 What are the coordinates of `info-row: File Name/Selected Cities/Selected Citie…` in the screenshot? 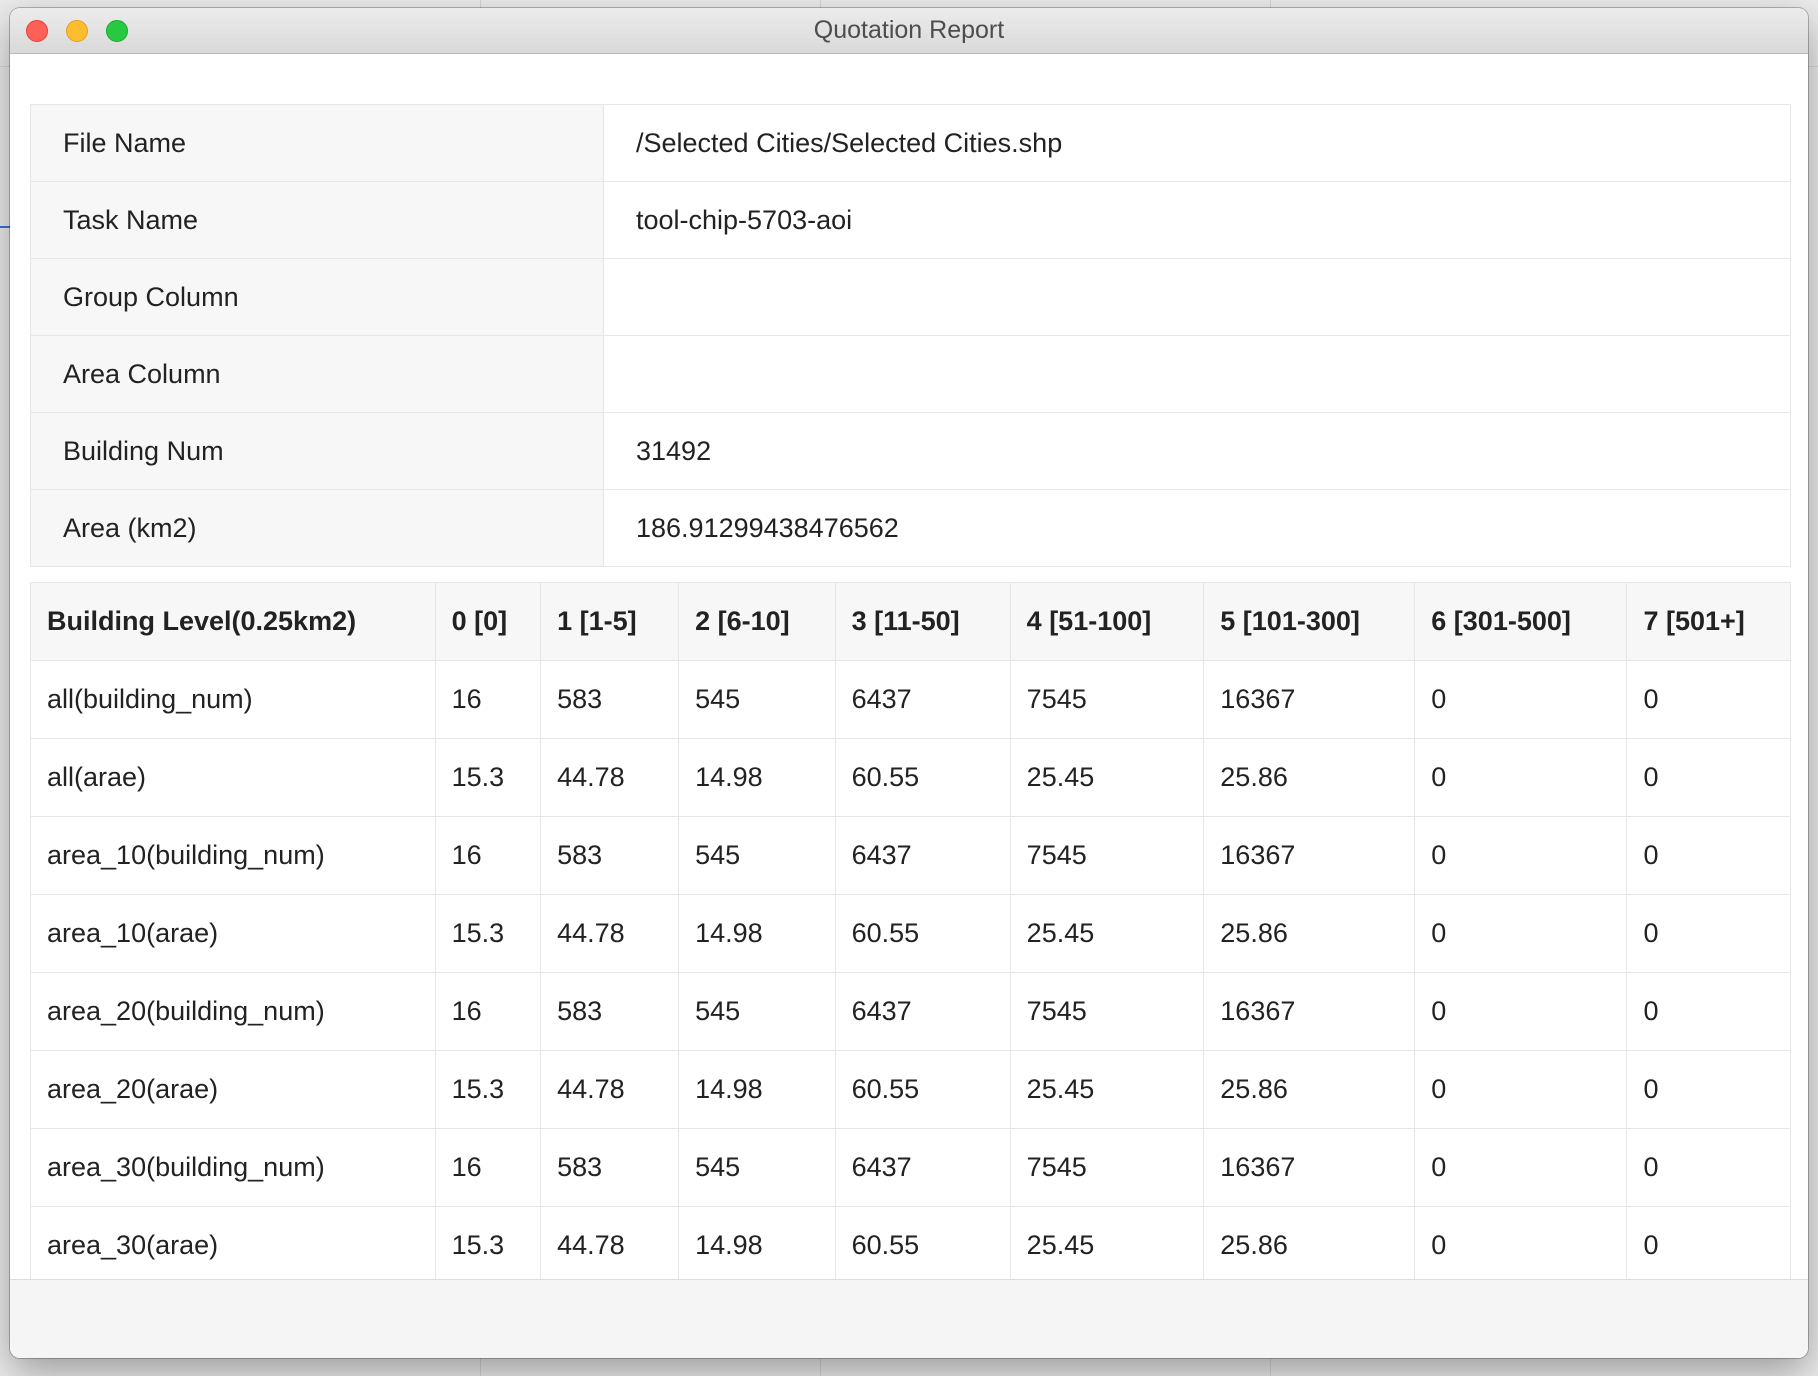 It's located at (910, 143).